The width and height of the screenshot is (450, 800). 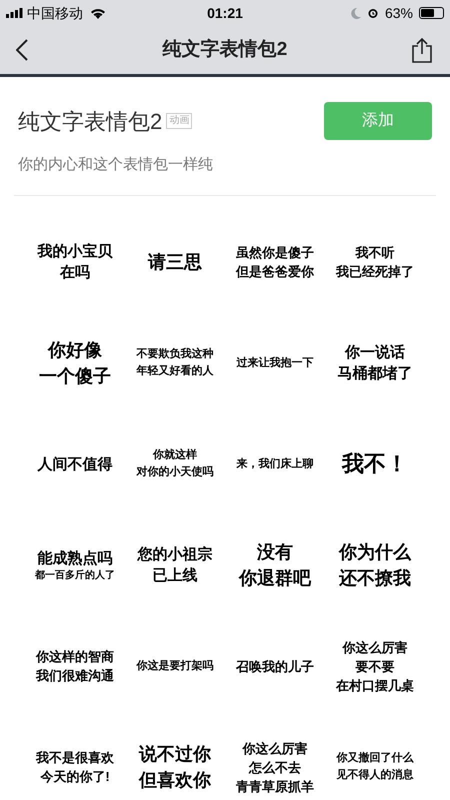 I want to click on sticker: 没有 你退群吧, so click(x=275, y=565).